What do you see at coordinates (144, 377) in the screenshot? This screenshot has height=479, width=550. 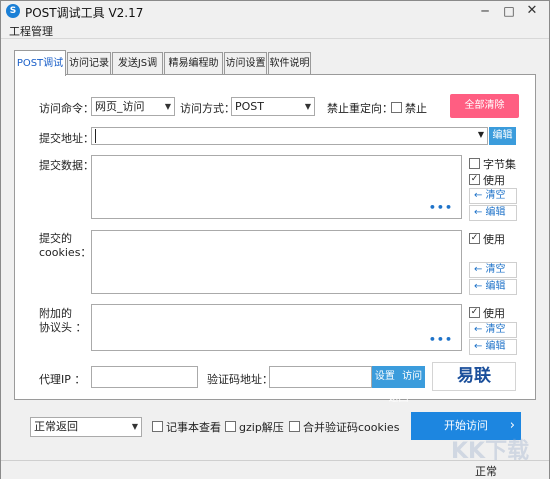 I see `proxy-input` at bounding box center [144, 377].